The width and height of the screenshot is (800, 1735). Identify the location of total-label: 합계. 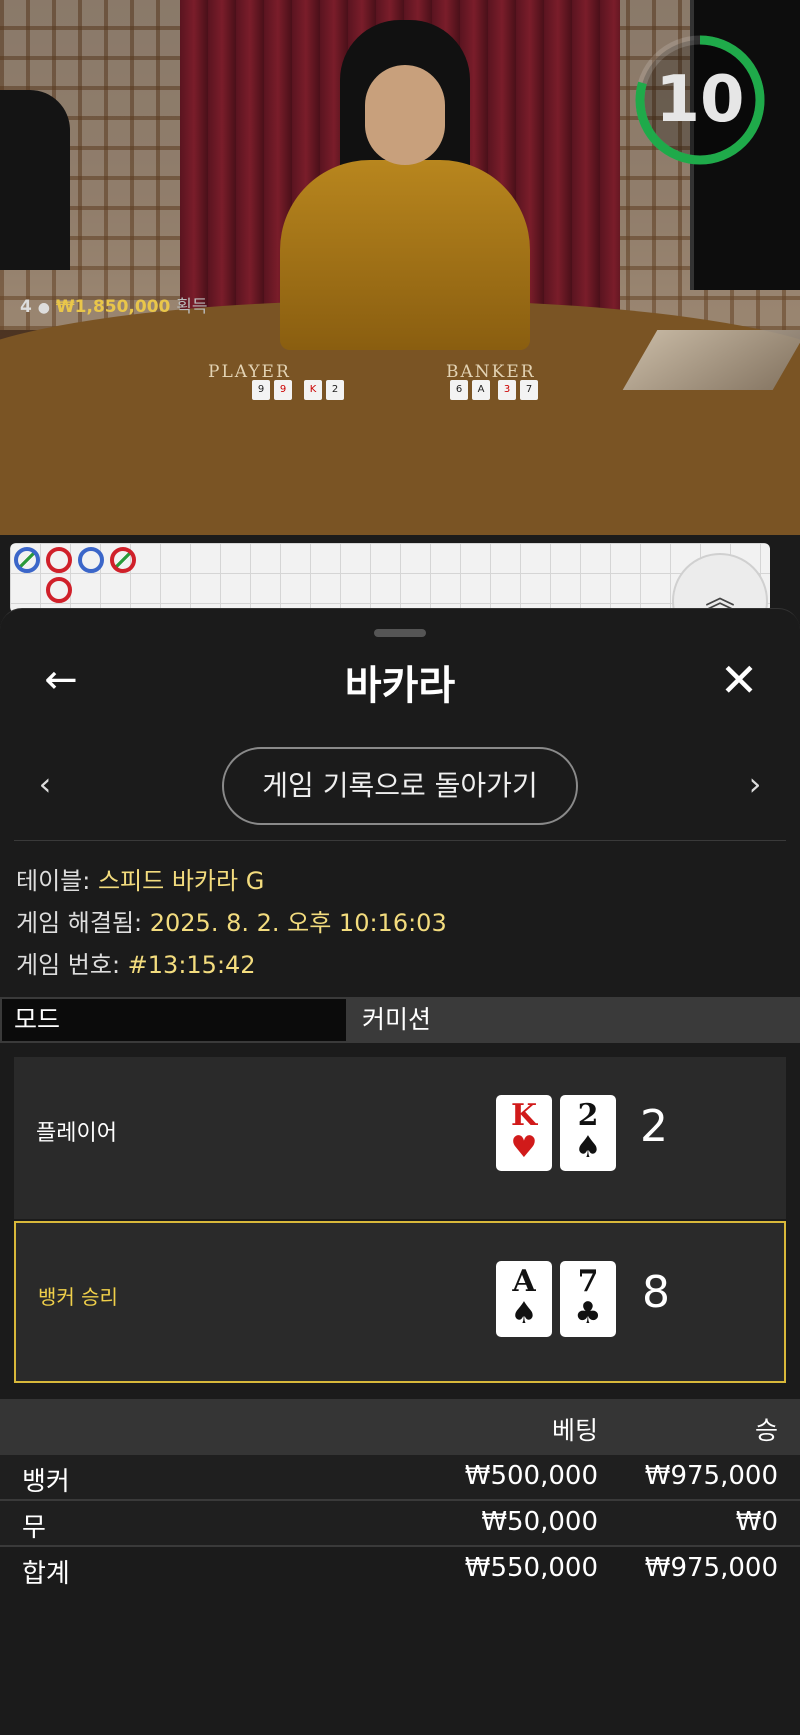
(46, 1574).